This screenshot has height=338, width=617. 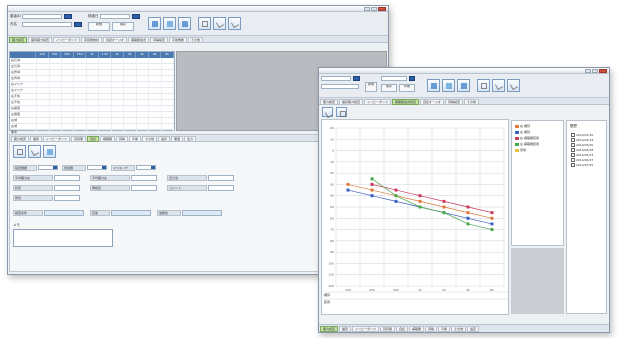 I want to click on lower-tab: 耳音響, so click(x=78, y=139).